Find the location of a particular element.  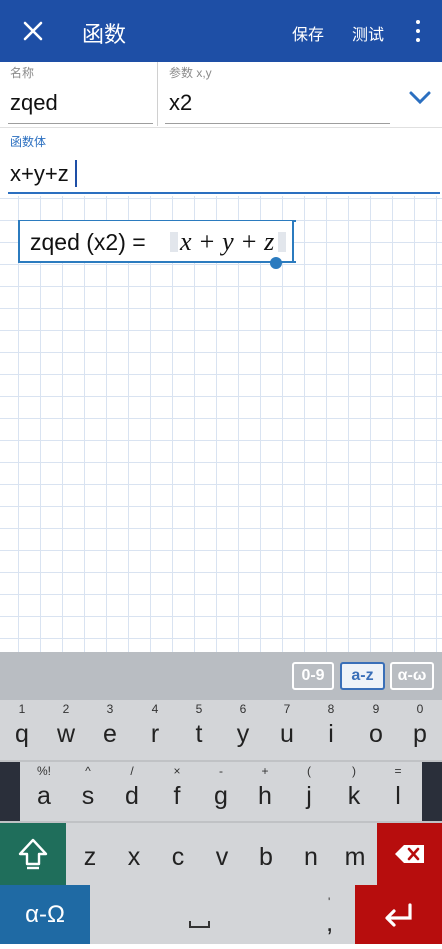

key-w: 2w is located at coordinates (66, 730).